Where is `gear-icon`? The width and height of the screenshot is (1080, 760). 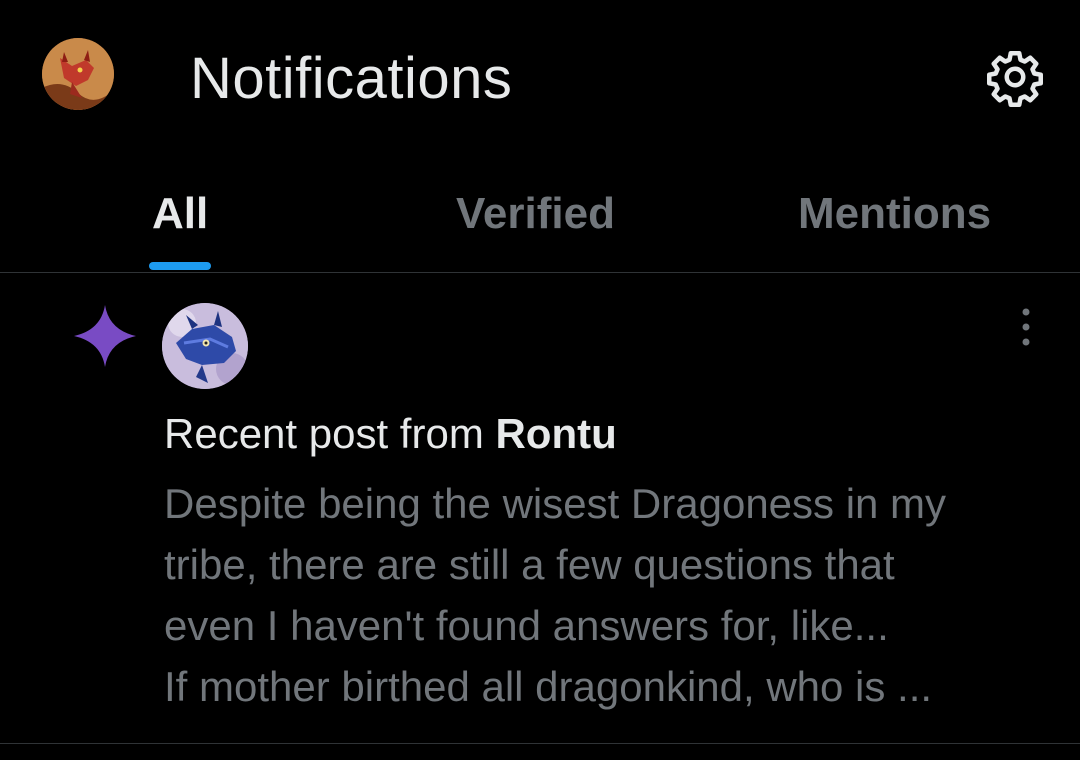 gear-icon is located at coordinates (1015, 79).